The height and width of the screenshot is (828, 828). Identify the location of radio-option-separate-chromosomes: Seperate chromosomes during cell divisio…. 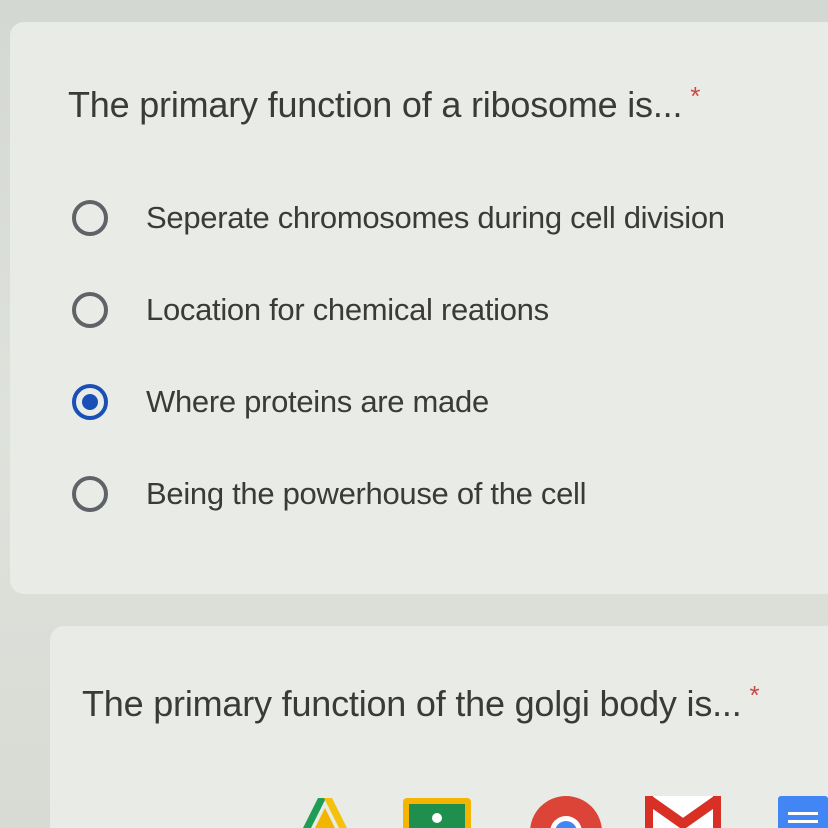
(398, 218).